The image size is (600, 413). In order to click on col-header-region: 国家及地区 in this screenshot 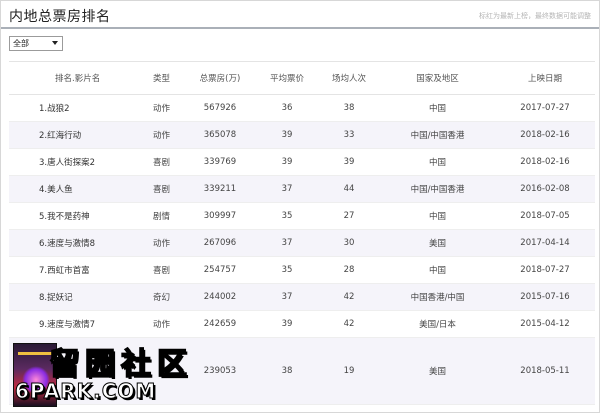, I will do `click(437, 78)`.